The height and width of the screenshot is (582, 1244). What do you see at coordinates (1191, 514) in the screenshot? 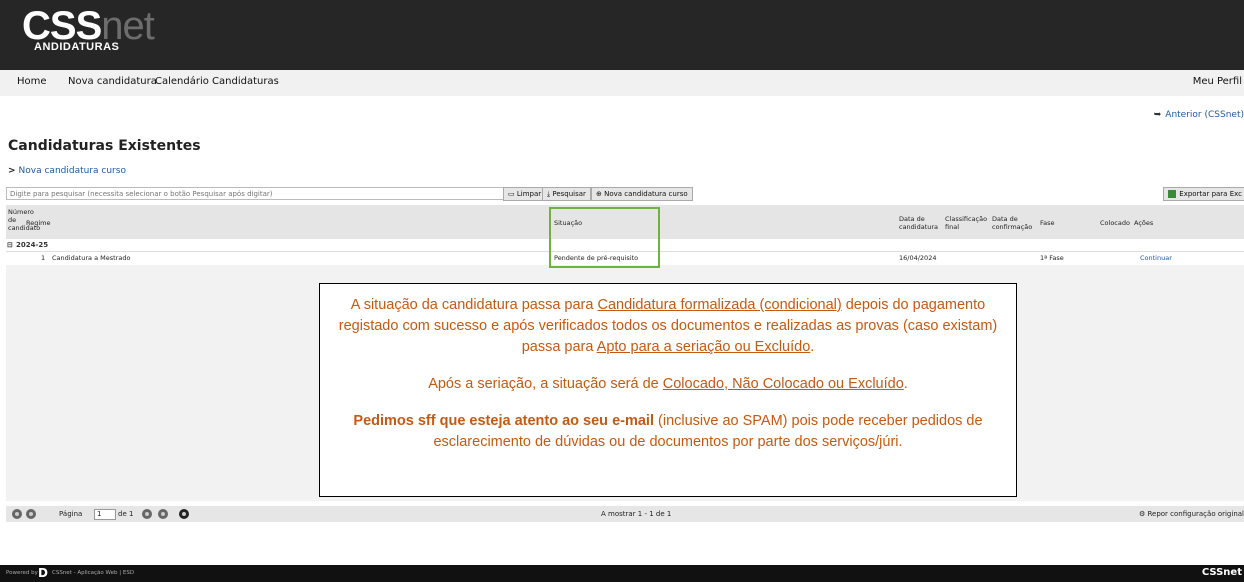
I see `reset-config-button: ⚙ Repor configuração original` at bounding box center [1191, 514].